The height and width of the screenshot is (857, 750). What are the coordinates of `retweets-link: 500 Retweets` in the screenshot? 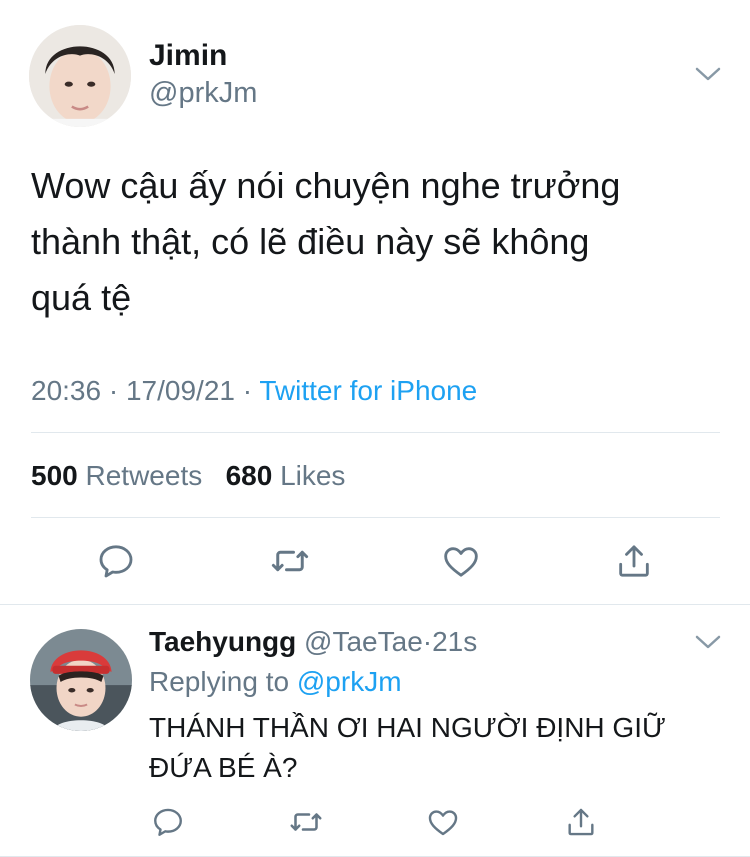 It's located at (120, 475).